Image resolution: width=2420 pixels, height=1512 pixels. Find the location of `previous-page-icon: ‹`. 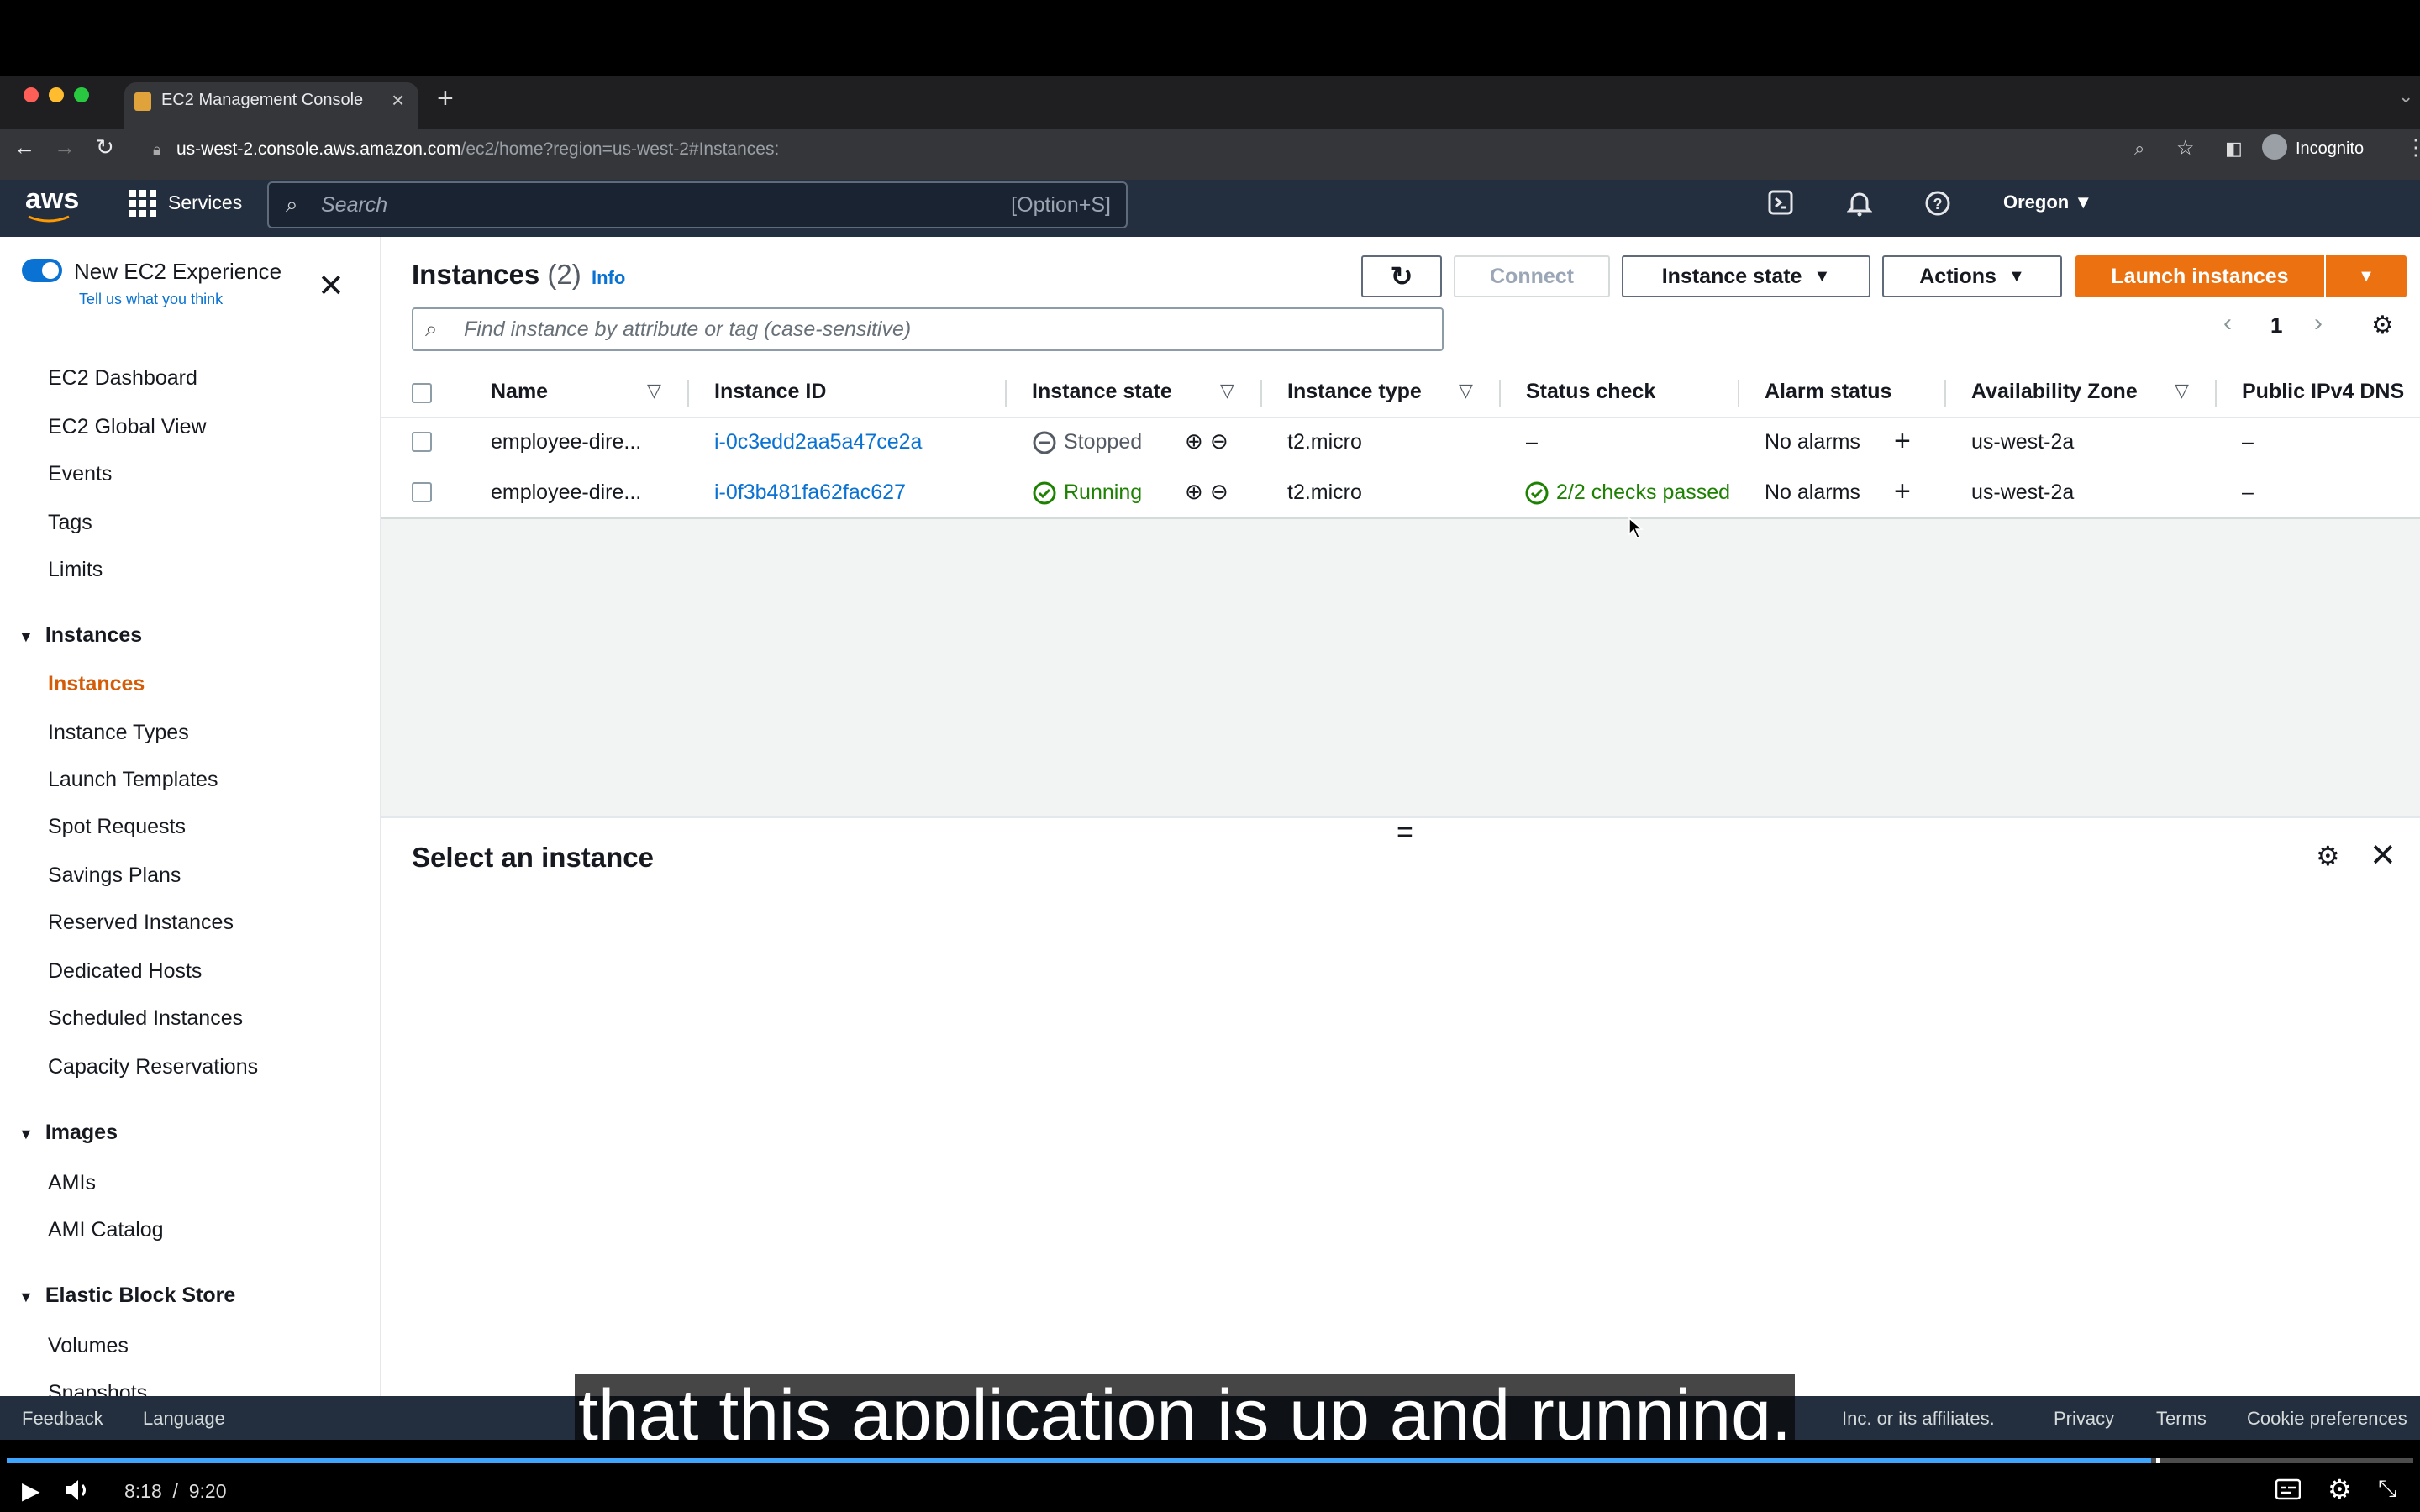

previous-page-icon: ‹ is located at coordinates (2227, 323).